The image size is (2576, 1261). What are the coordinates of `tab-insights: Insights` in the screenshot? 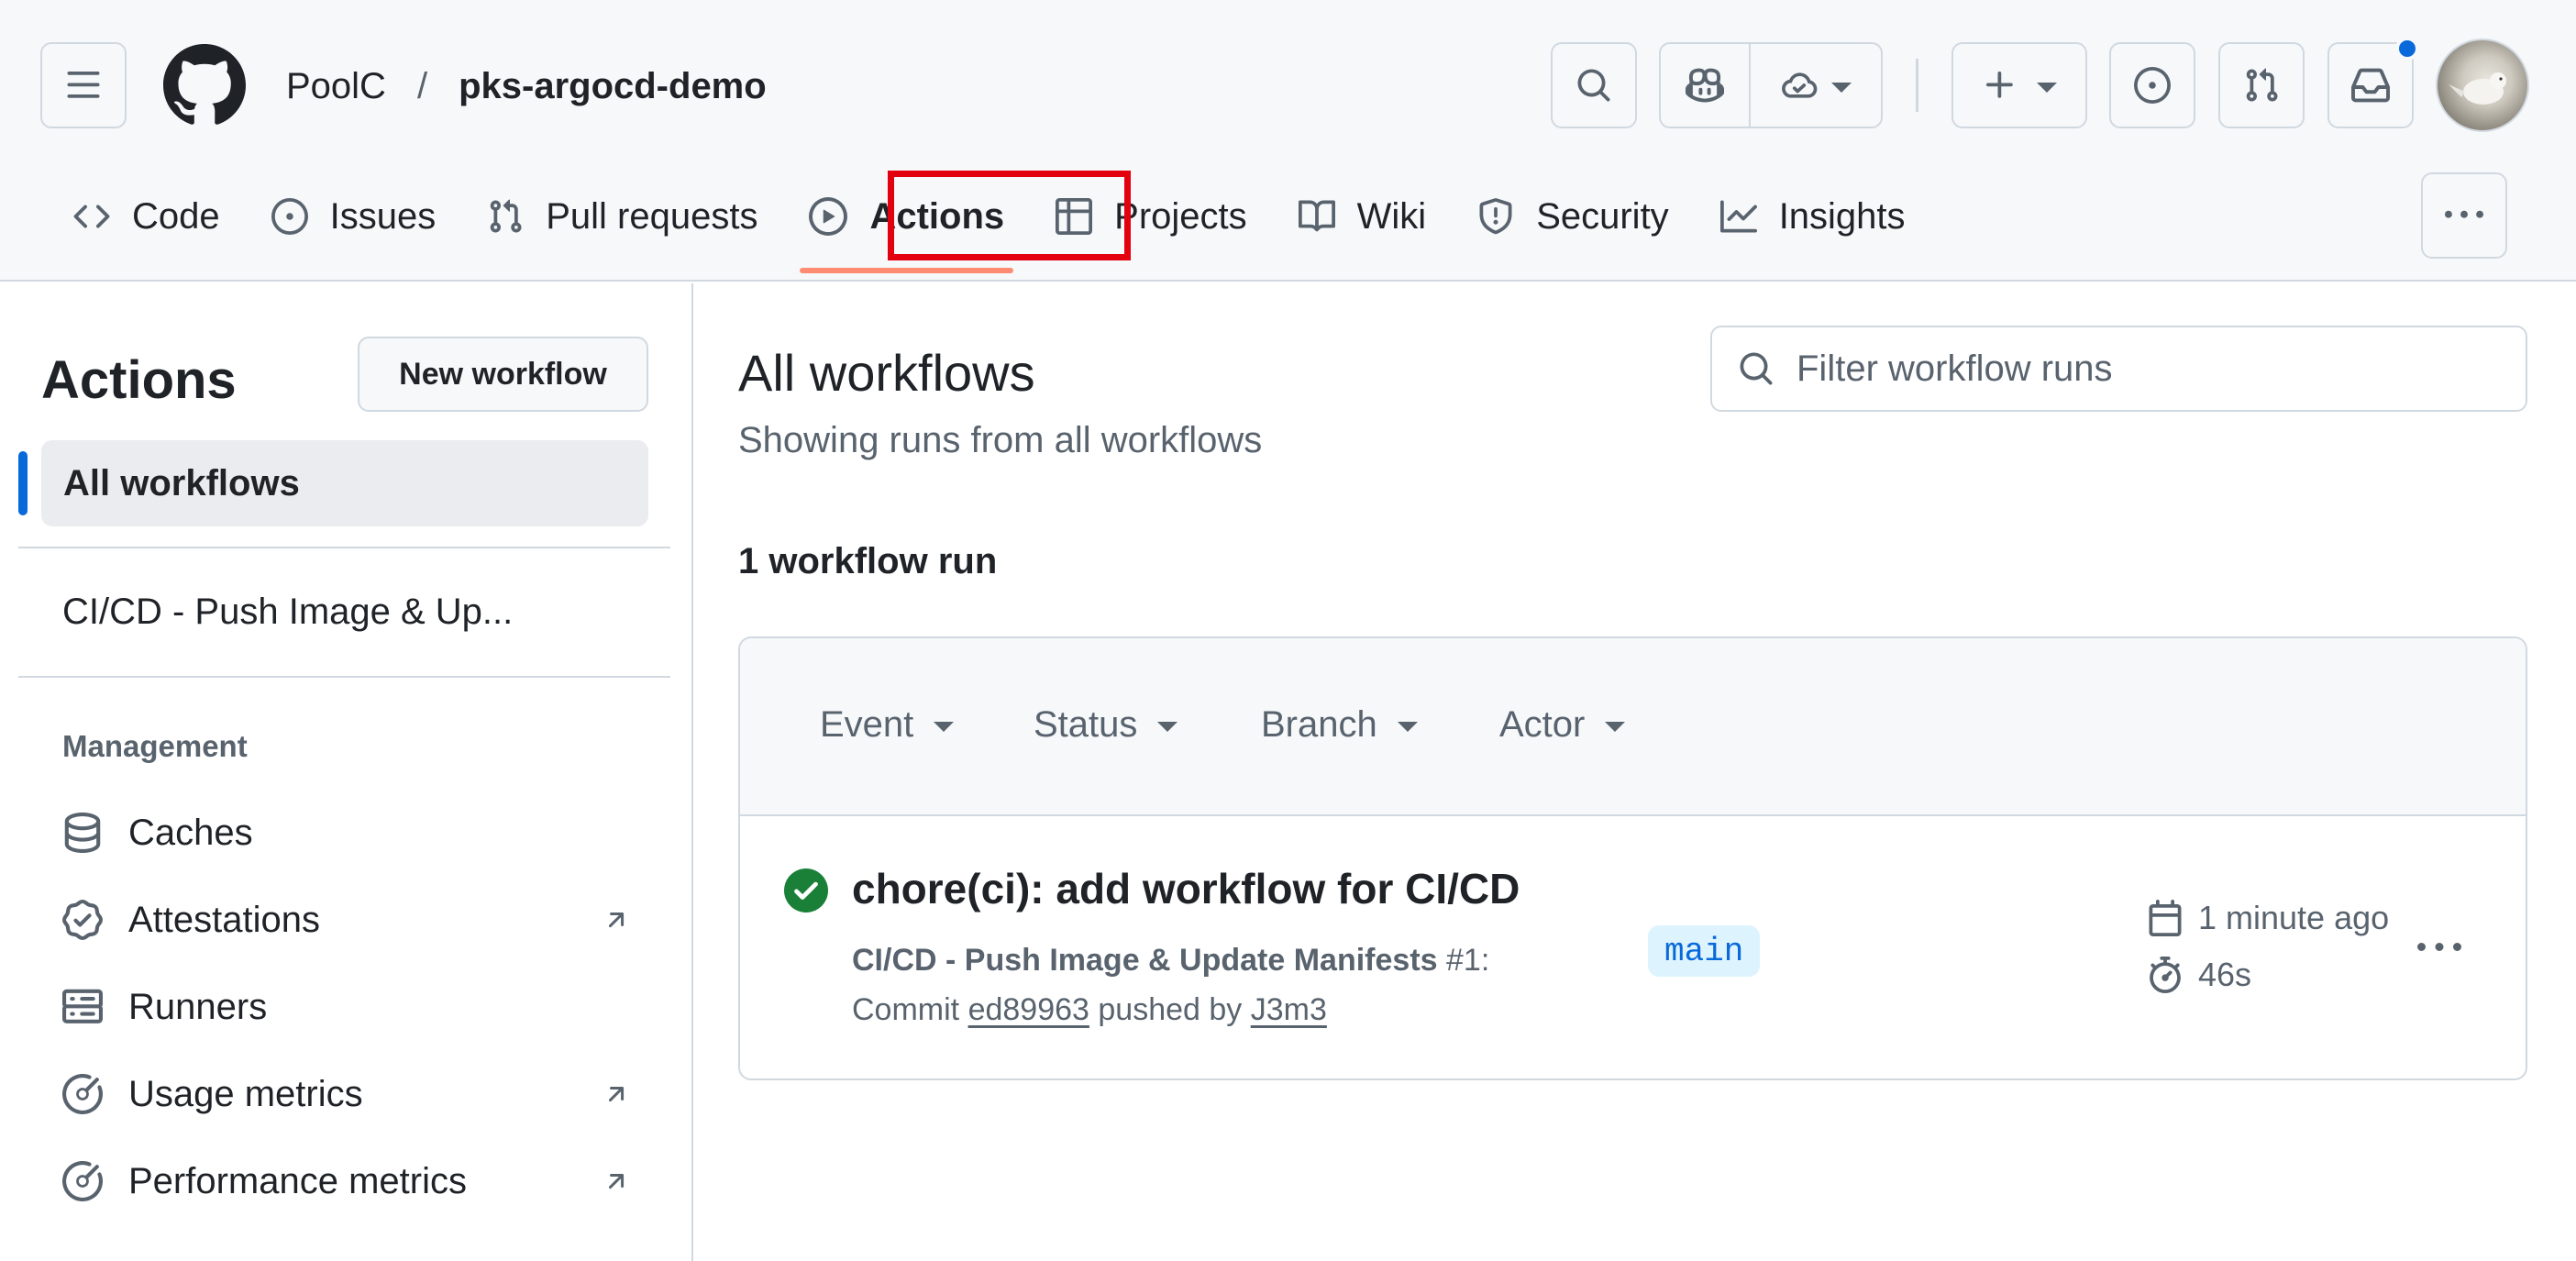 It's located at (1813, 216).